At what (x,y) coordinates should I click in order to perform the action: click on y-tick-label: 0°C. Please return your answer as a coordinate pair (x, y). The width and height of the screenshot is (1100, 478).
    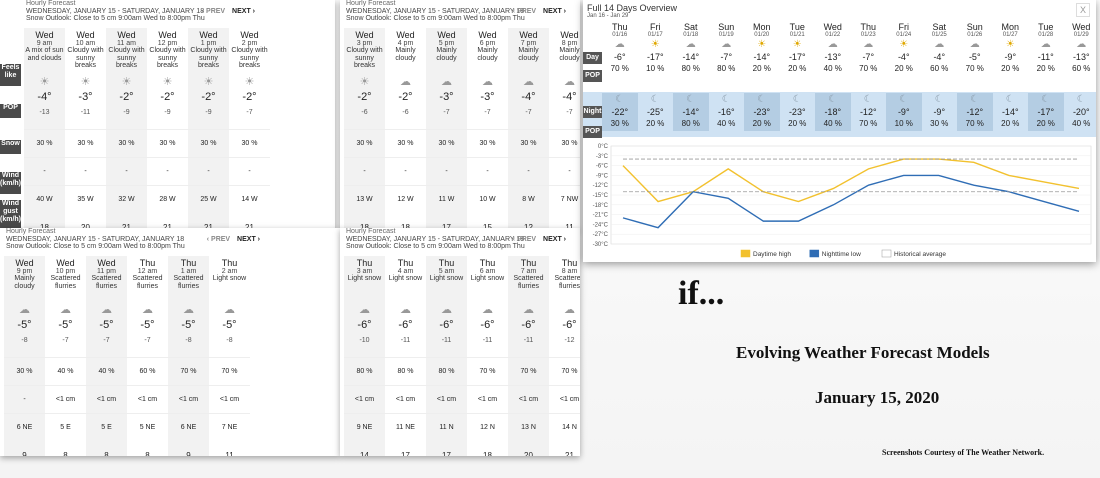
    Looking at the image, I should click on (603, 147).